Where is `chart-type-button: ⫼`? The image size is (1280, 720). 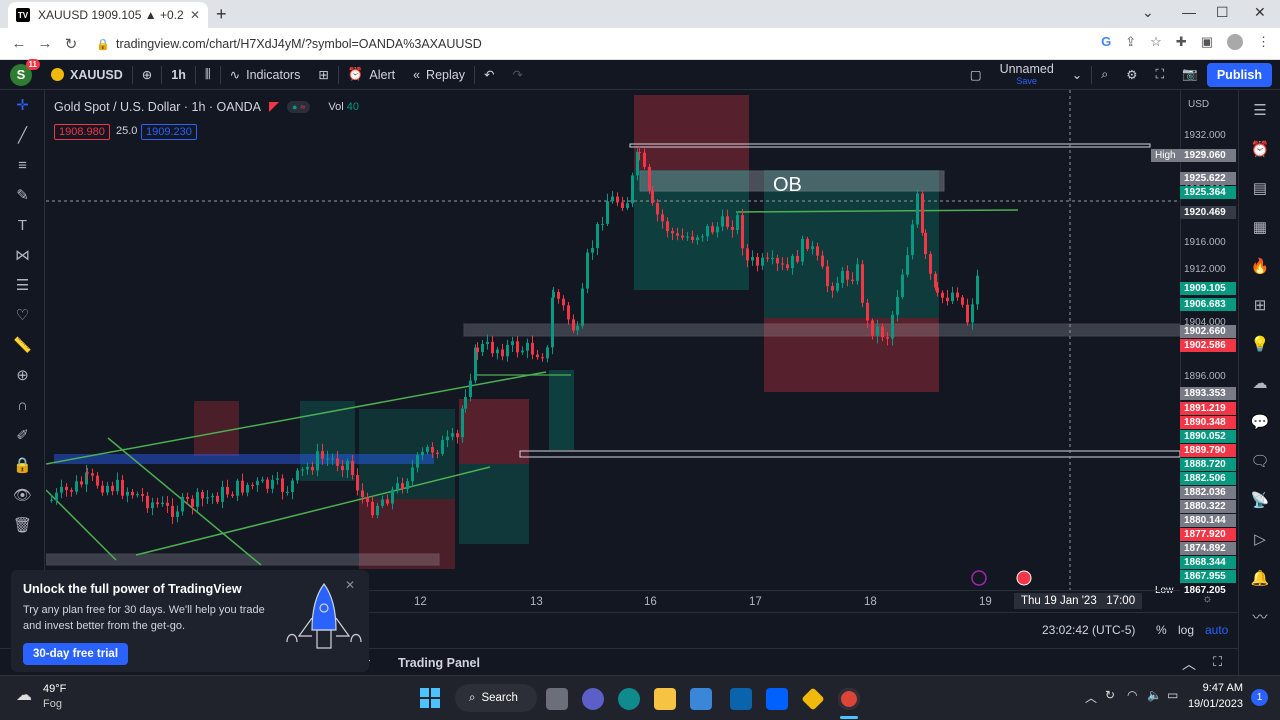
chart-type-button: ⫼ is located at coordinates (208, 75).